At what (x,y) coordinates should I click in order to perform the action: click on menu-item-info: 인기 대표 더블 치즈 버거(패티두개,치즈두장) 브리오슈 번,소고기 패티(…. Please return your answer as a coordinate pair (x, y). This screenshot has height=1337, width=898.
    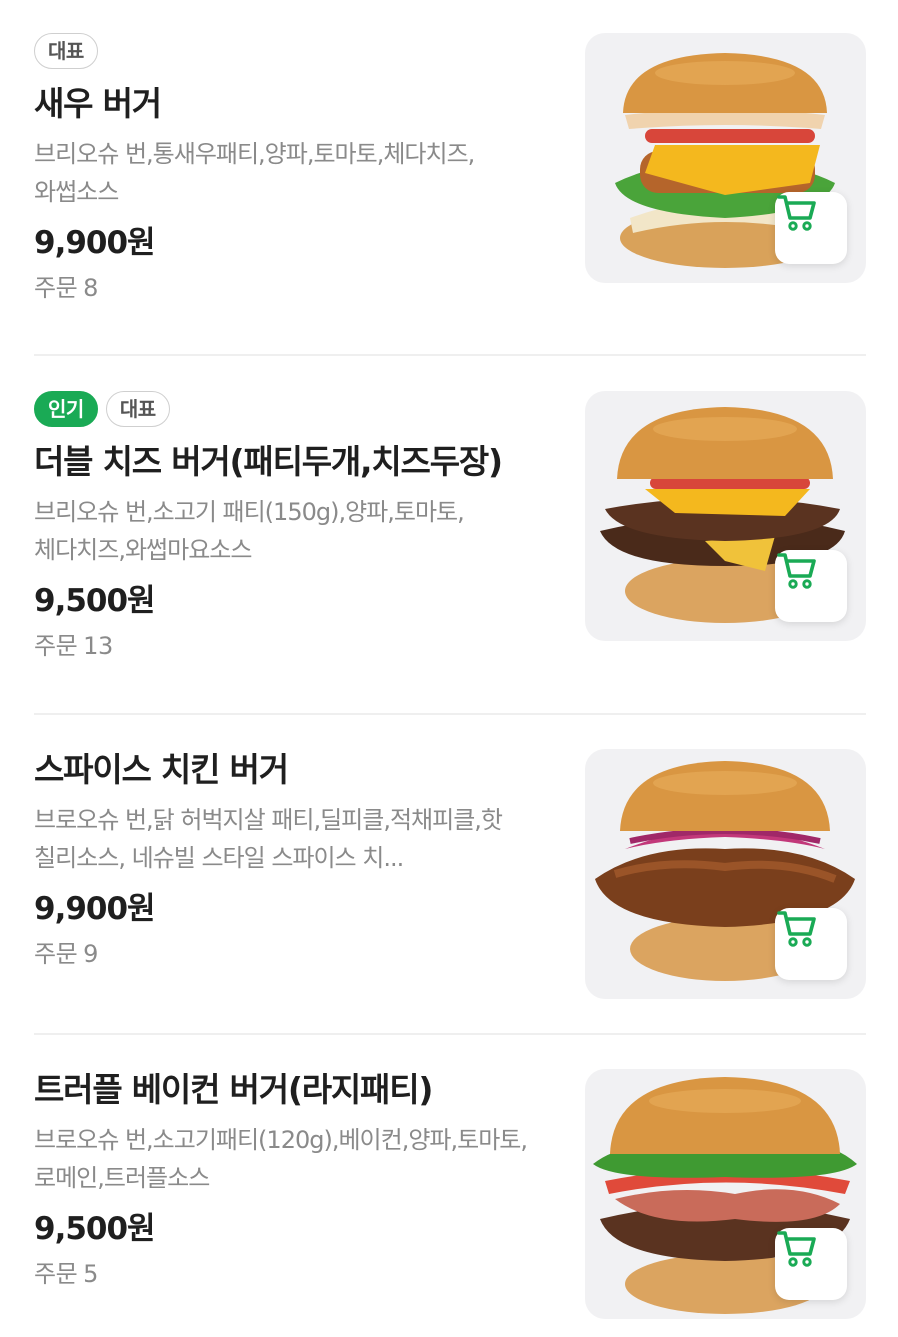
    Looking at the image, I should click on (294, 526).